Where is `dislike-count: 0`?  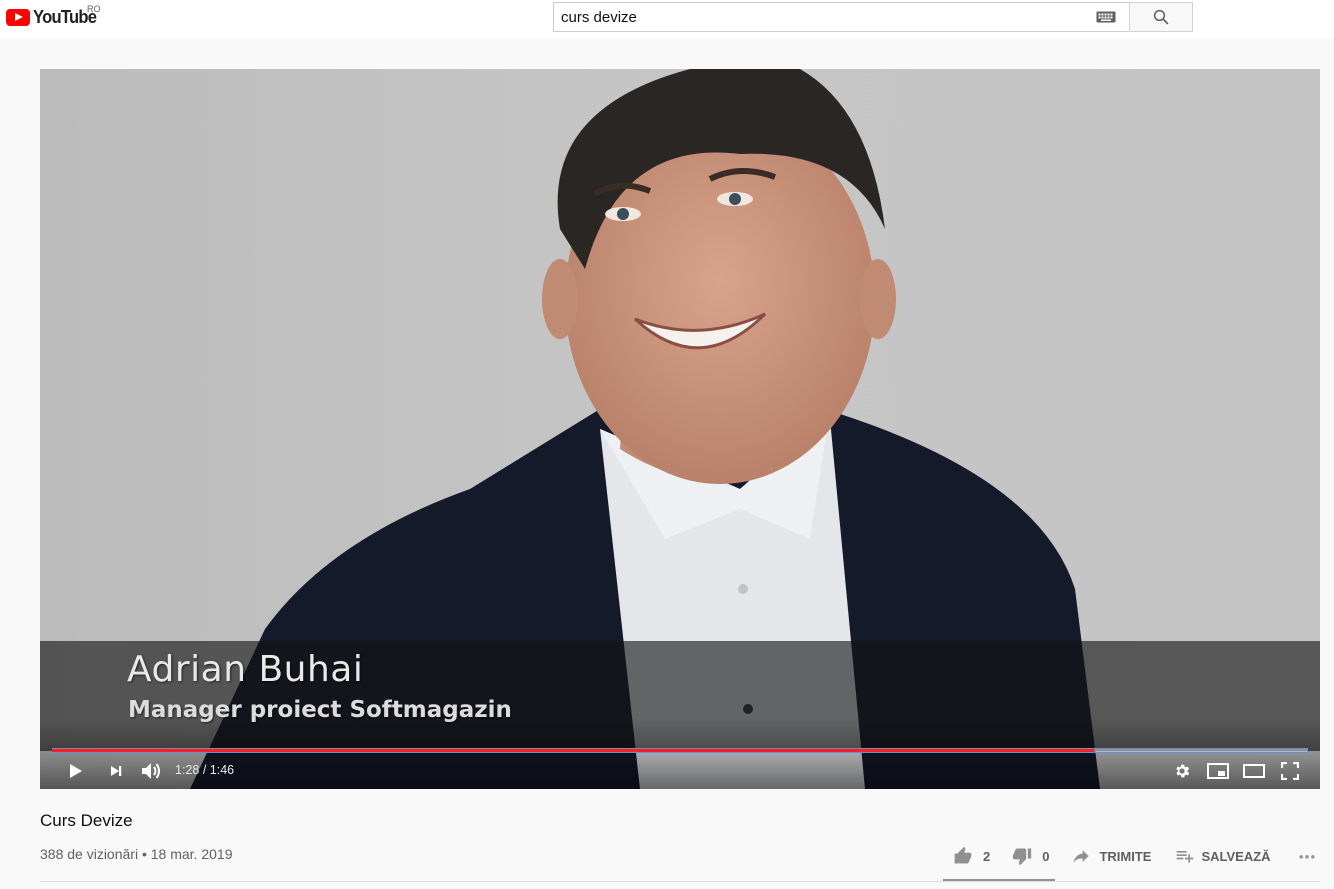 dislike-count: 0 is located at coordinates (1046, 856).